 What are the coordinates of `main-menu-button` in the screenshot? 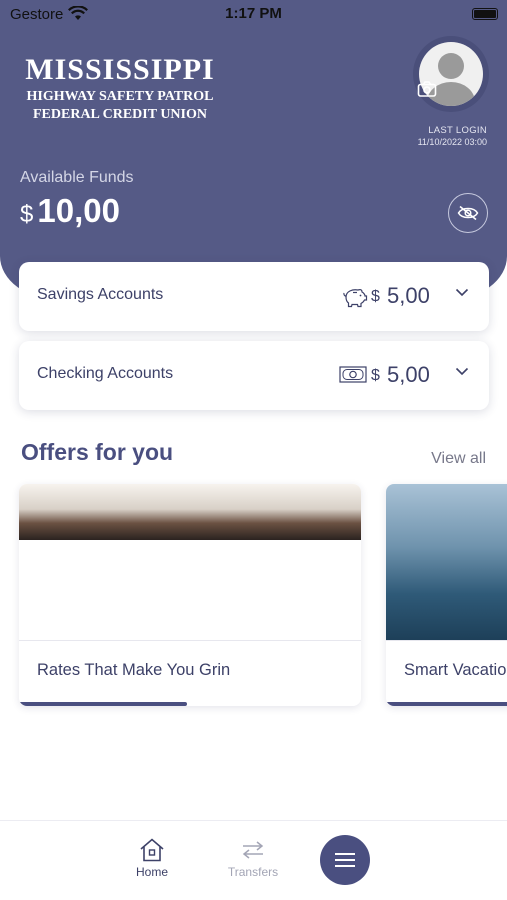 It's located at (345, 860).